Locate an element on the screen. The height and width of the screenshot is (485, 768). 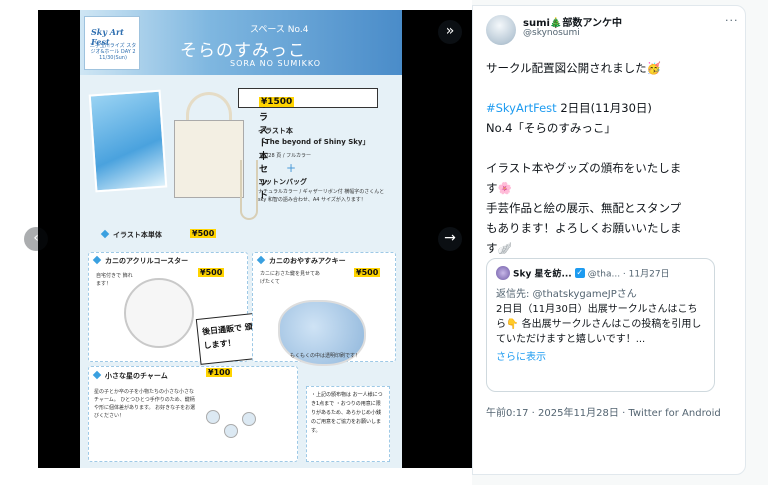
acrylic-price: ¥500 is located at coordinates (367, 272).